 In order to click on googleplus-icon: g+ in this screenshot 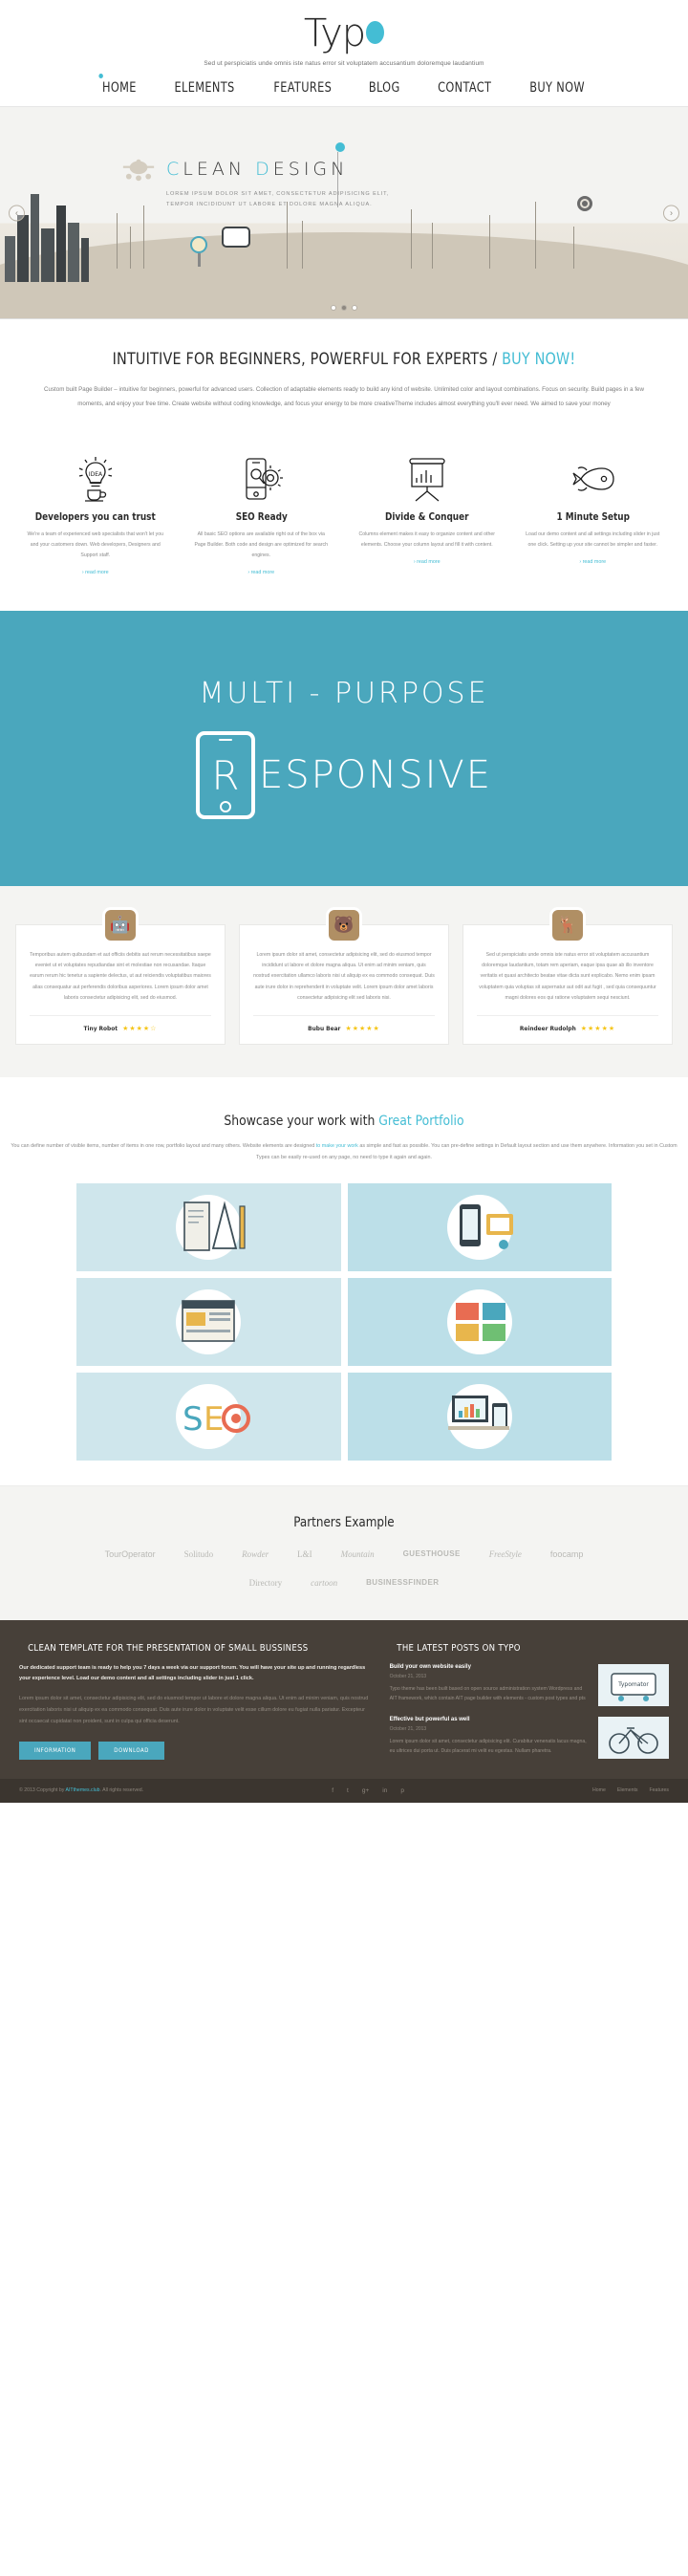, I will do `click(366, 1791)`.